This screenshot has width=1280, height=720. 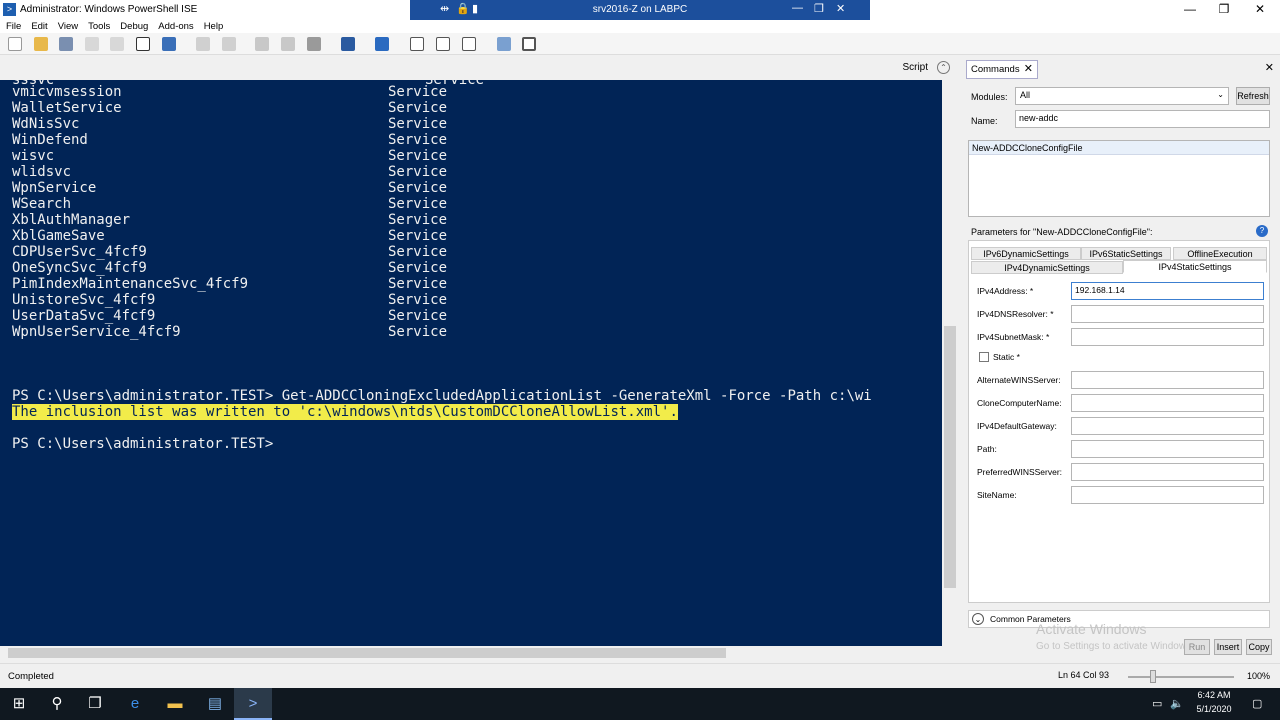 I want to click on clock-time: 6:42 AM, so click(x=1214, y=695).